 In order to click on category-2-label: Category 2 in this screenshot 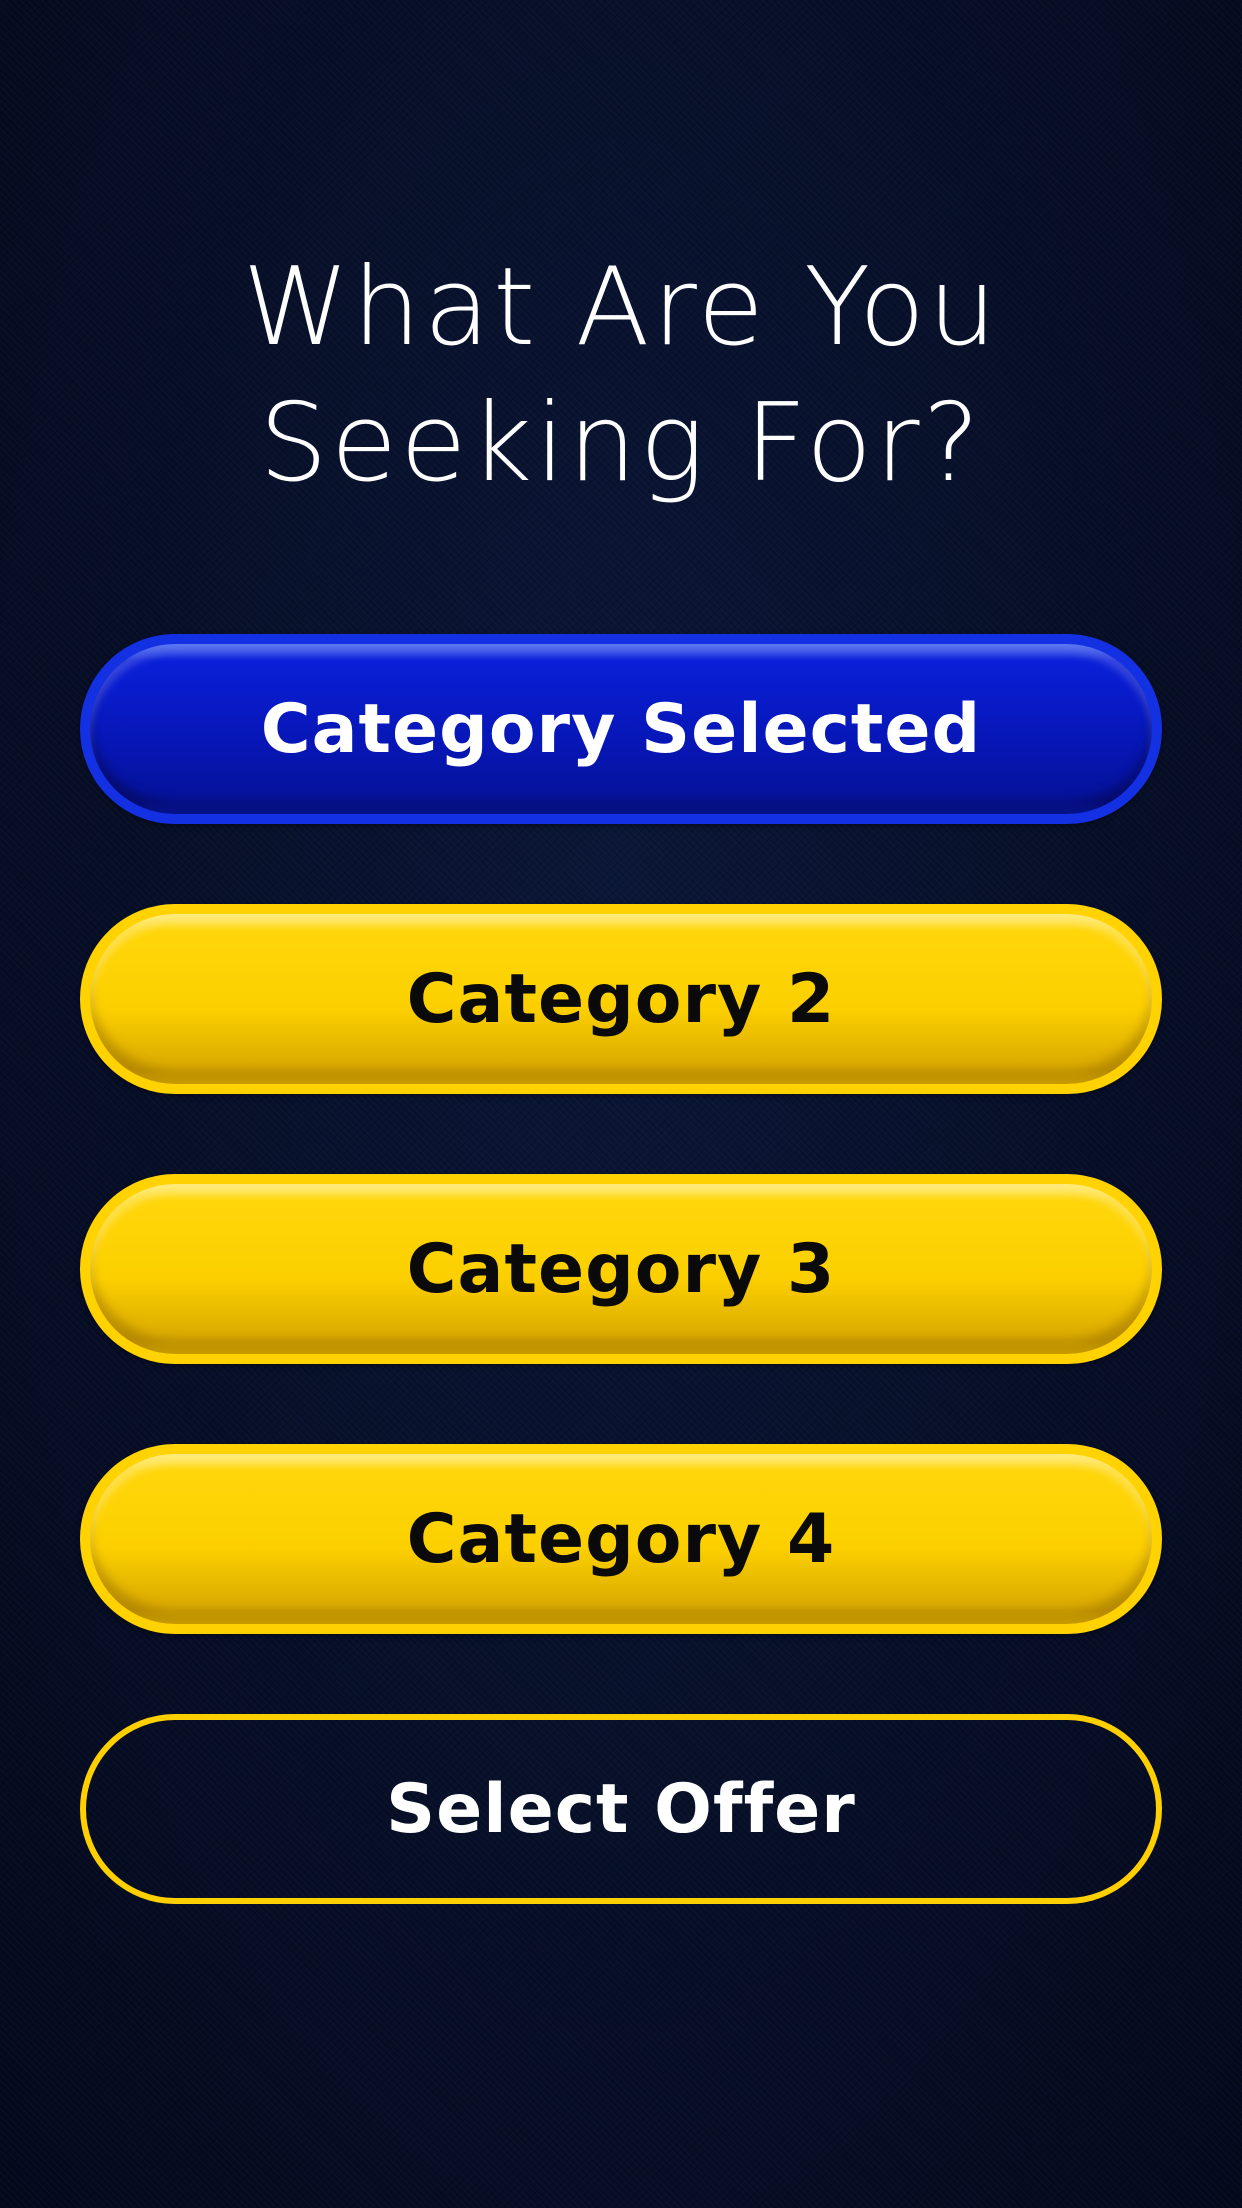, I will do `click(621, 999)`.